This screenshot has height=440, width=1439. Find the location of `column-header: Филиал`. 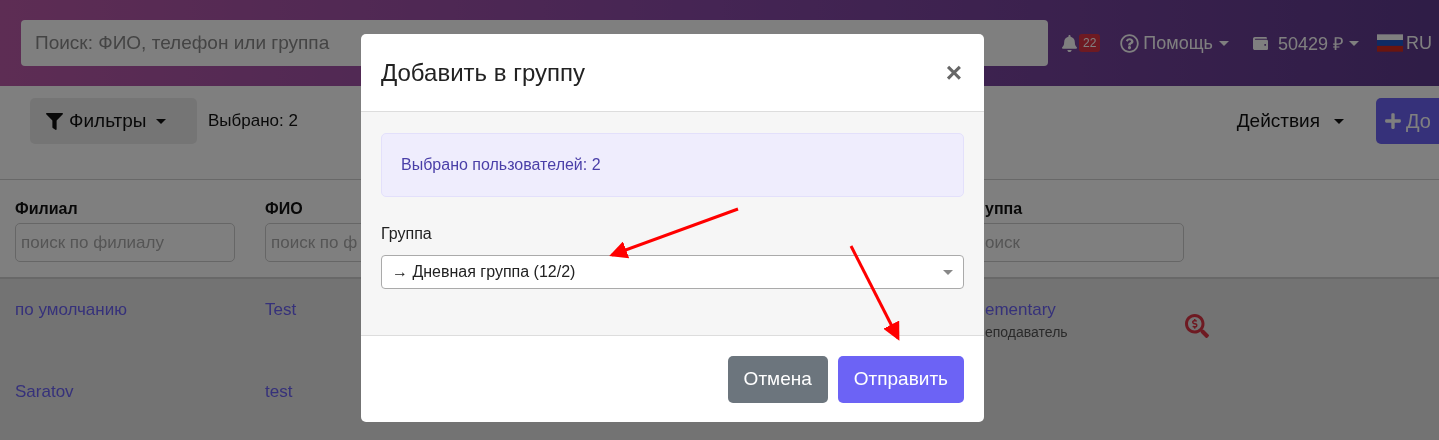

column-header: Филиал is located at coordinates (47, 209).